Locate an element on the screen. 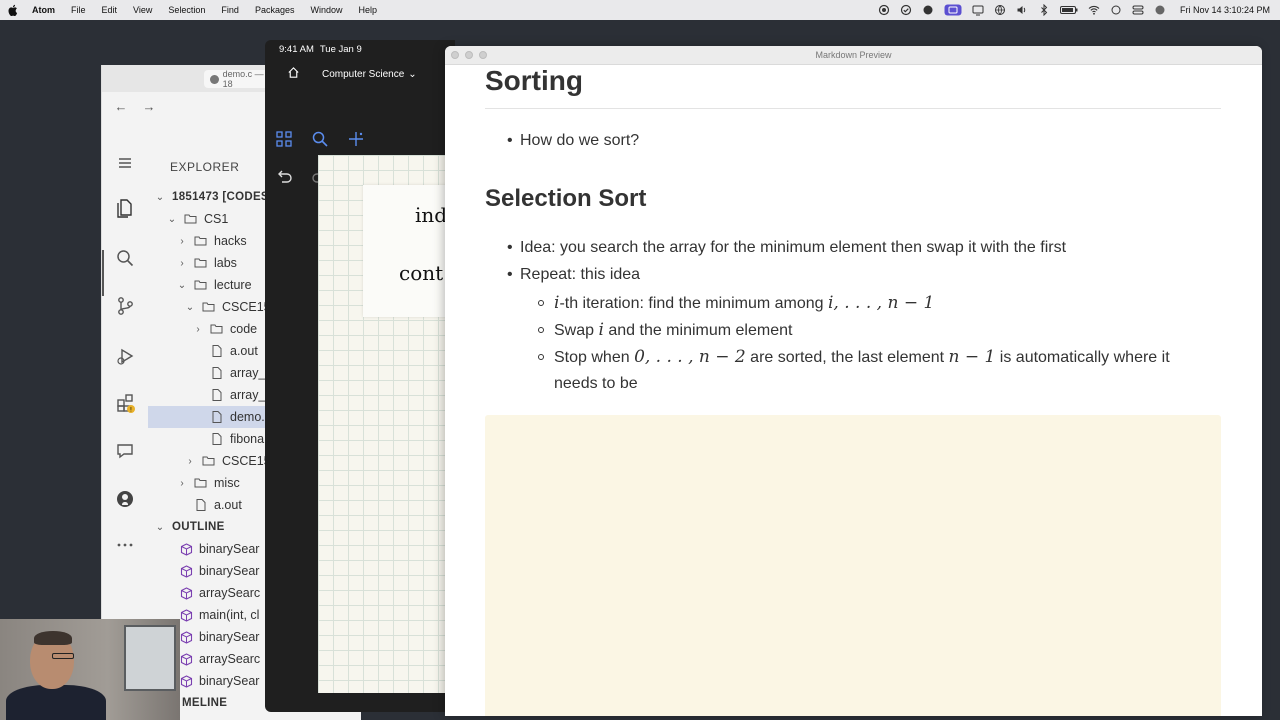 This screenshot has height=720, width=1280. screen-share-icon is located at coordinates (953, 10).